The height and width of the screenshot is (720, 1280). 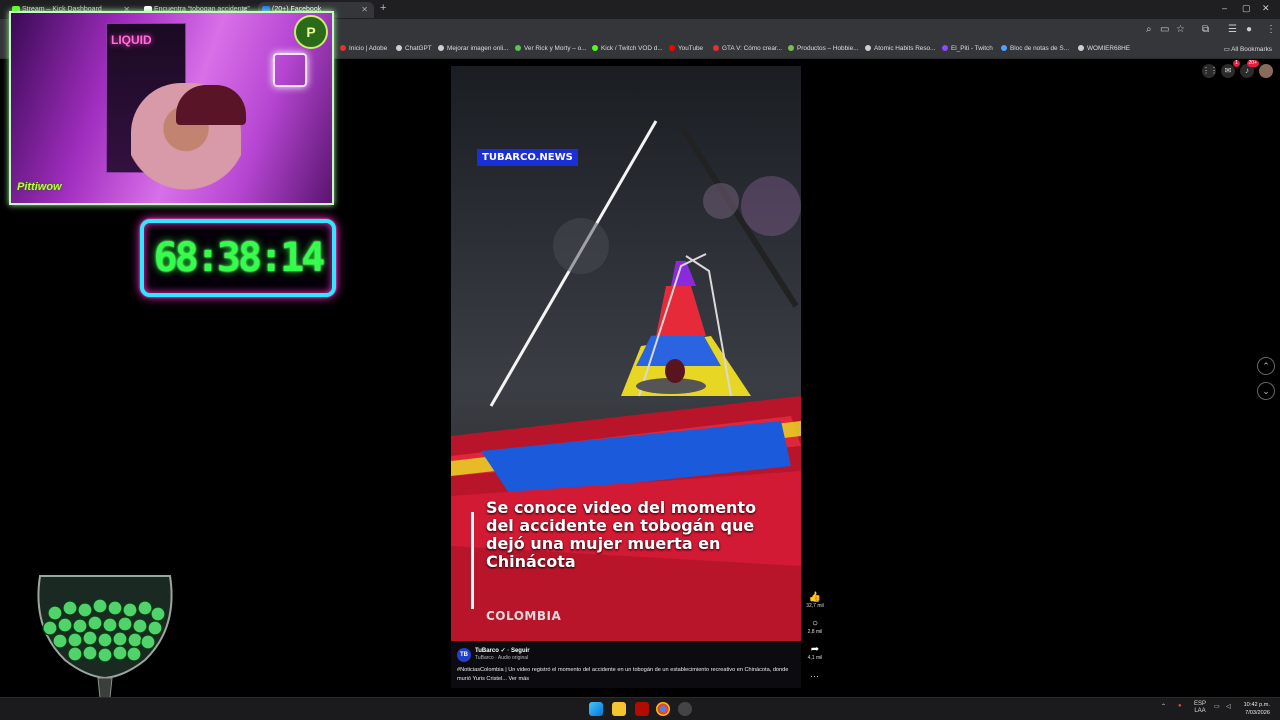 I want to click on tray-chevron-icon: ⌃, so click(x=1163, y=706).